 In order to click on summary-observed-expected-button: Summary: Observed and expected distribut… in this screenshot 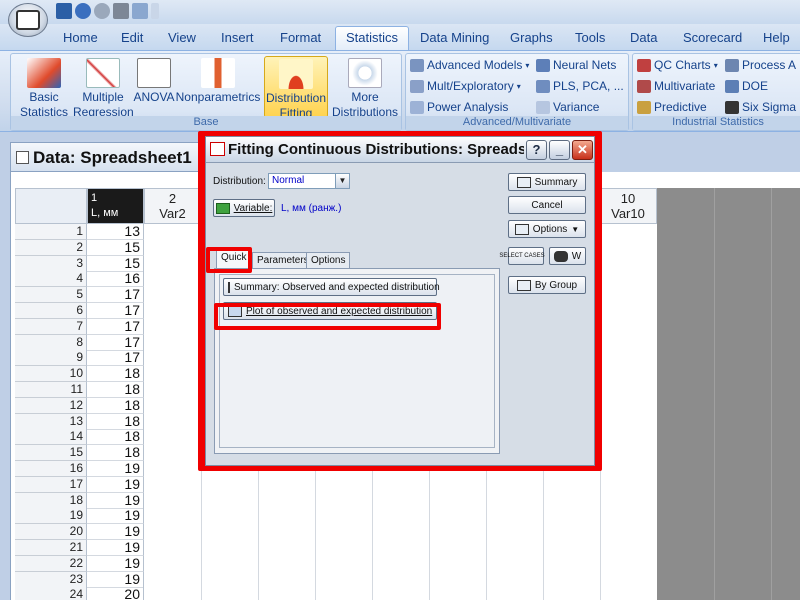, I will do `click(331, 287)`.